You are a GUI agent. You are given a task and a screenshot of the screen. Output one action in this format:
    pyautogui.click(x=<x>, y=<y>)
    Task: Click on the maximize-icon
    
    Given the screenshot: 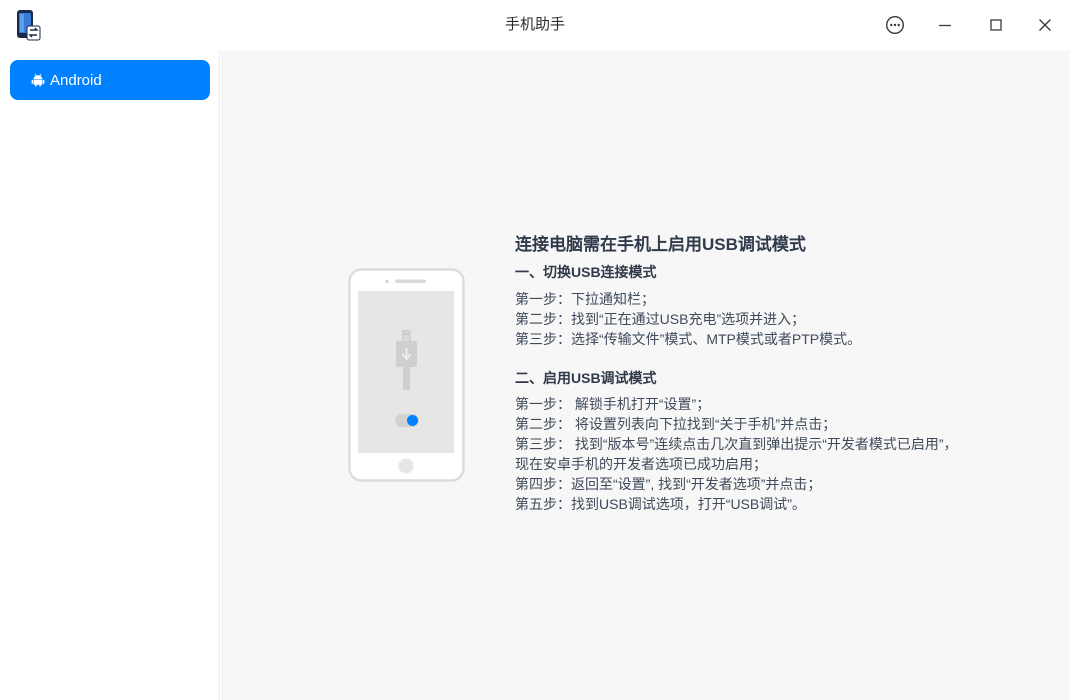 What is the action you would take?
    pyautogui.click(x=996, y=25)
    